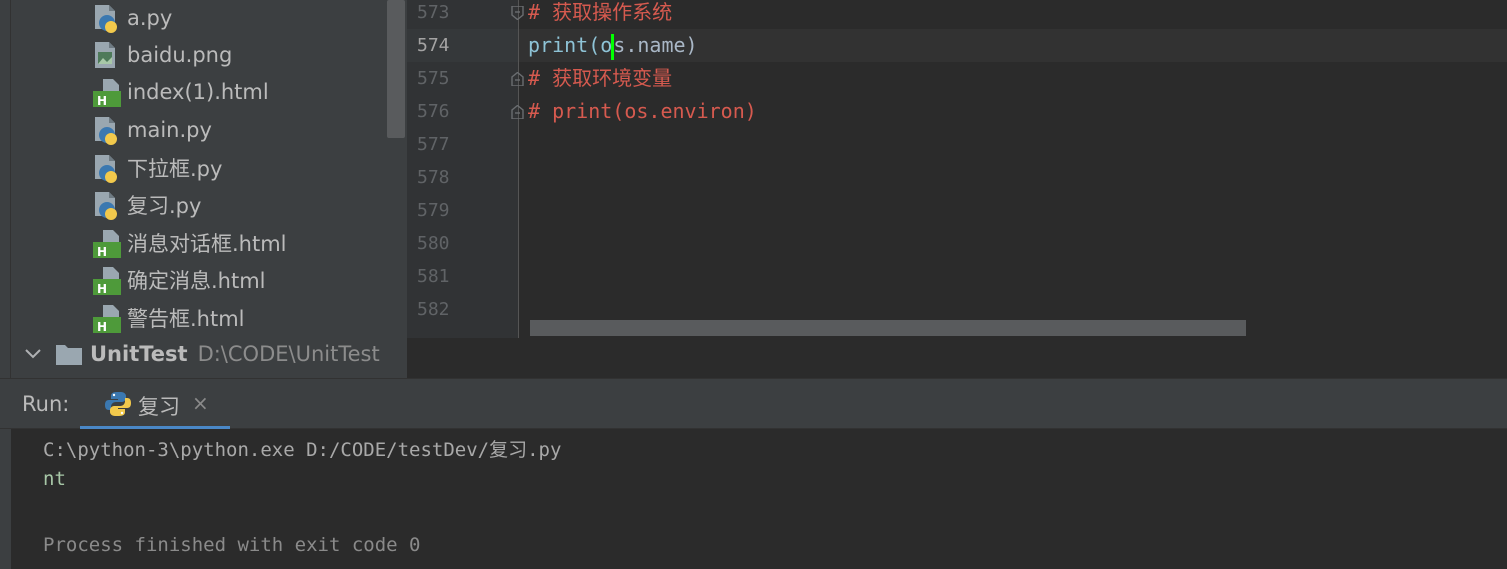 The height and width of the screenshot is (569, 1507). I want to click on code-line-573: # 获取操作系统, so click(600, 12).